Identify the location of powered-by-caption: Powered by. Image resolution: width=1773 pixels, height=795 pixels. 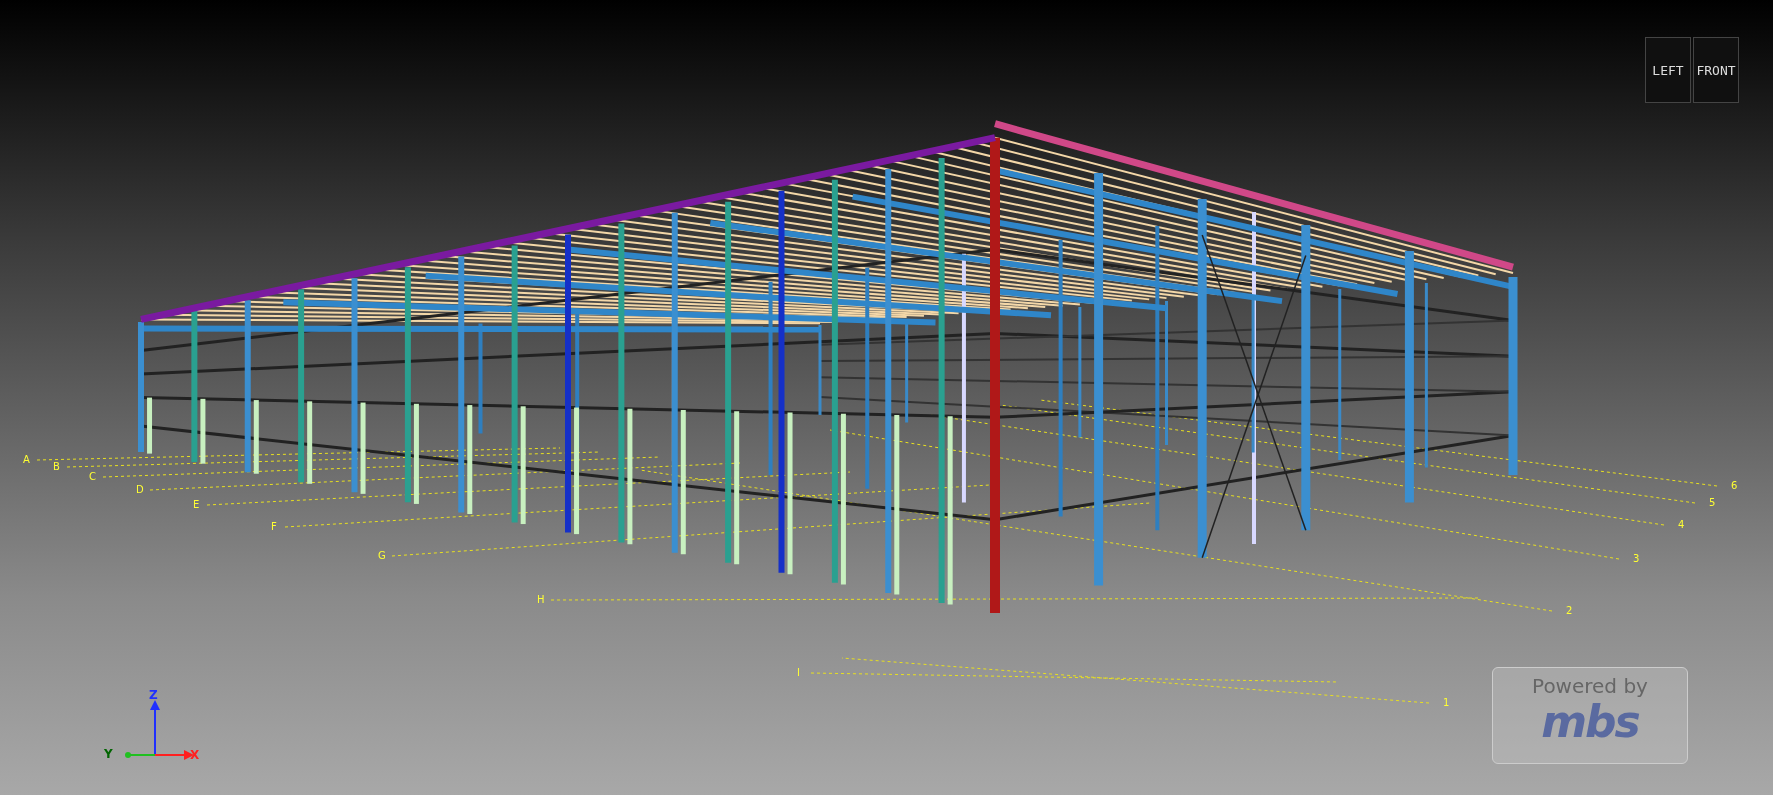
(1590, 686).